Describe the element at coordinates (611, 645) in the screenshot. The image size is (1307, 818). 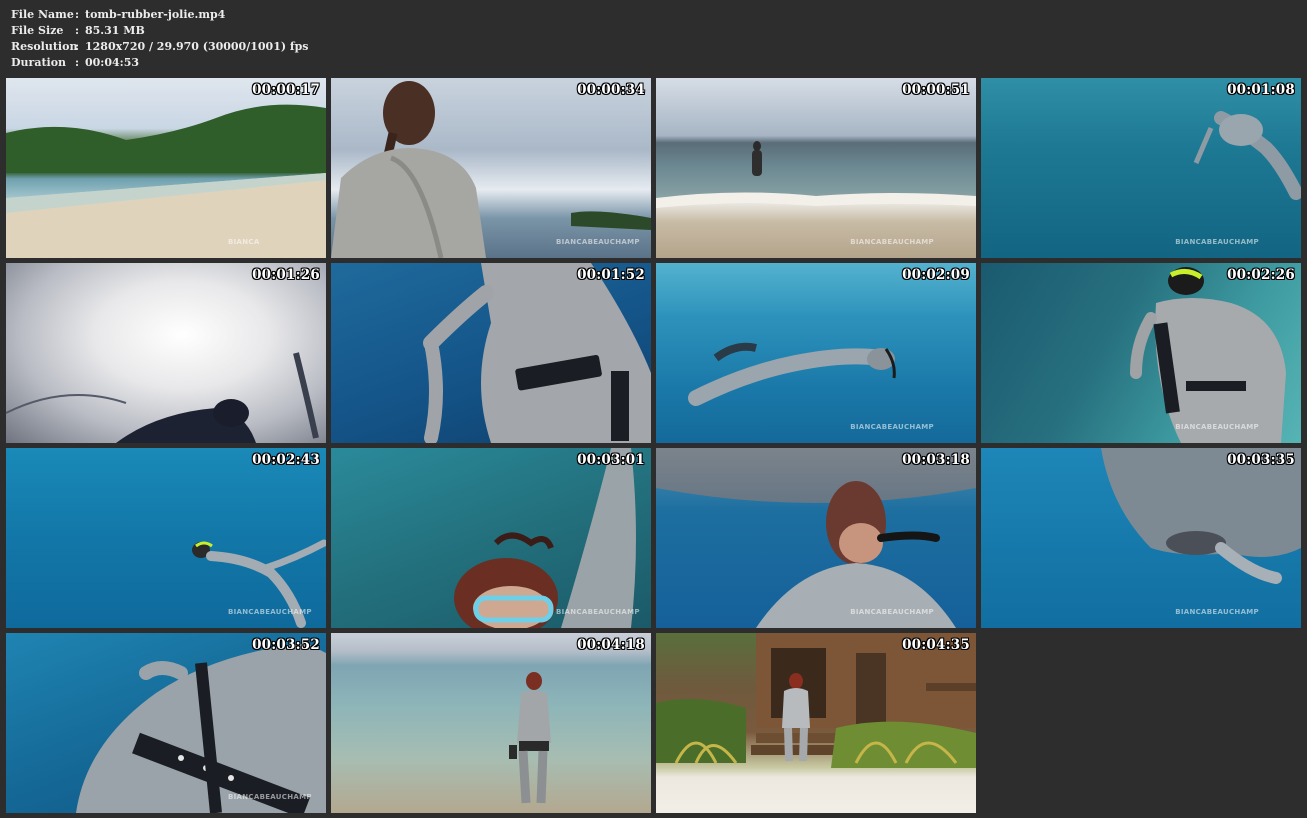
I see `timestamp: 00:04:18` at that location.